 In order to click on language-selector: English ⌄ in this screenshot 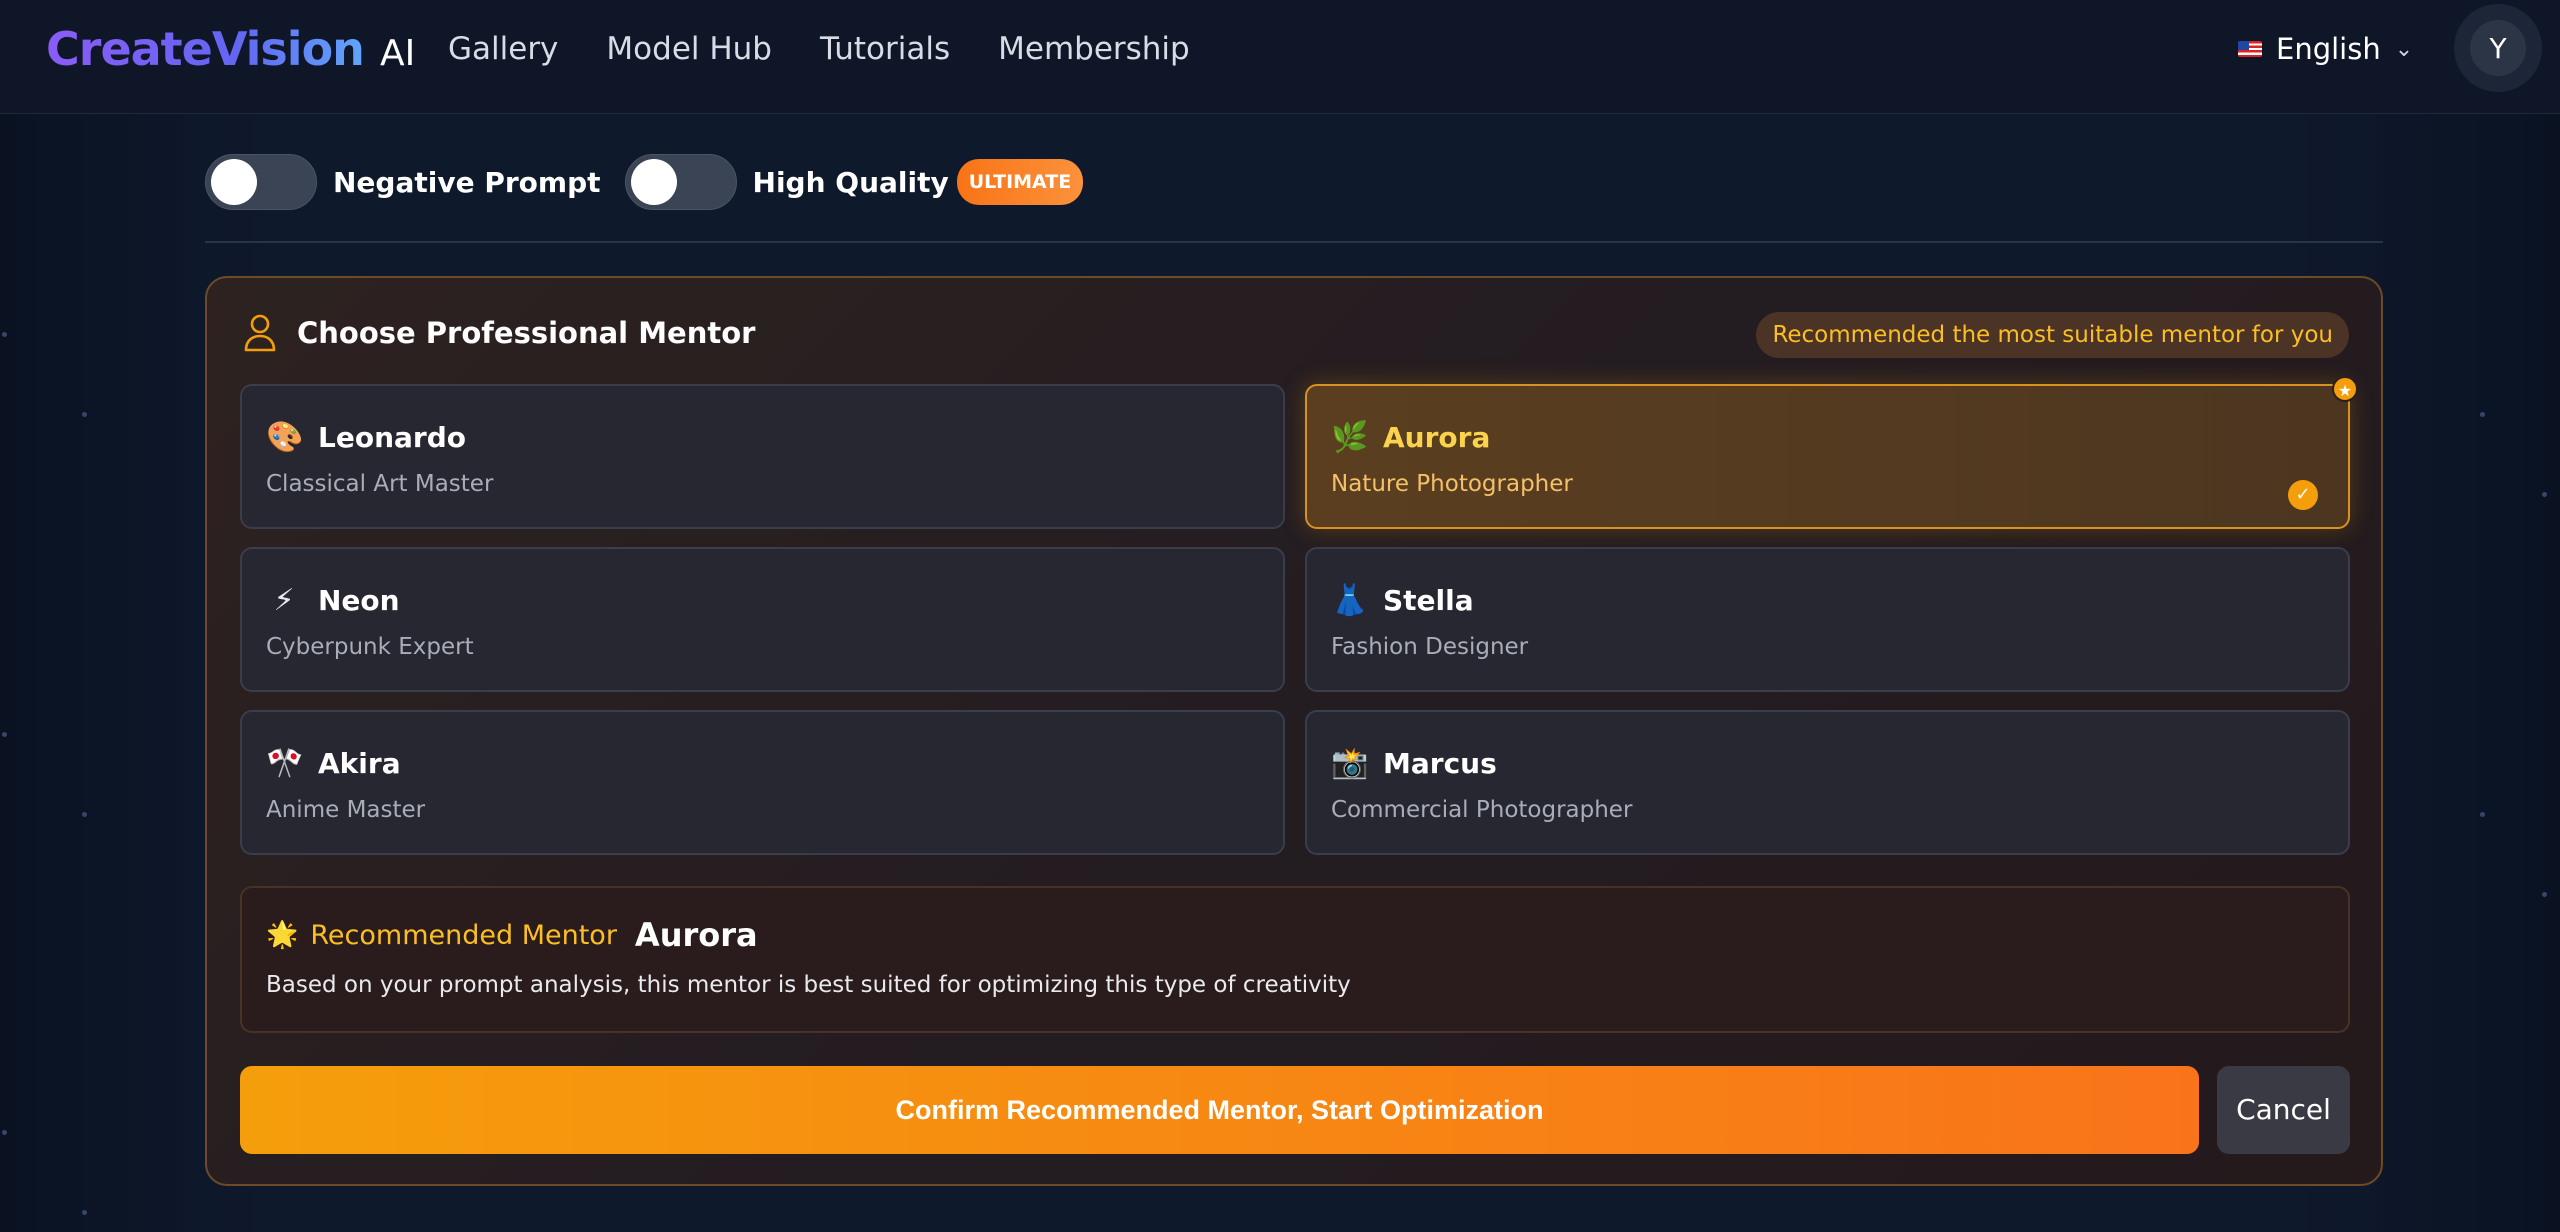, I will do `click(2325, 49)`.